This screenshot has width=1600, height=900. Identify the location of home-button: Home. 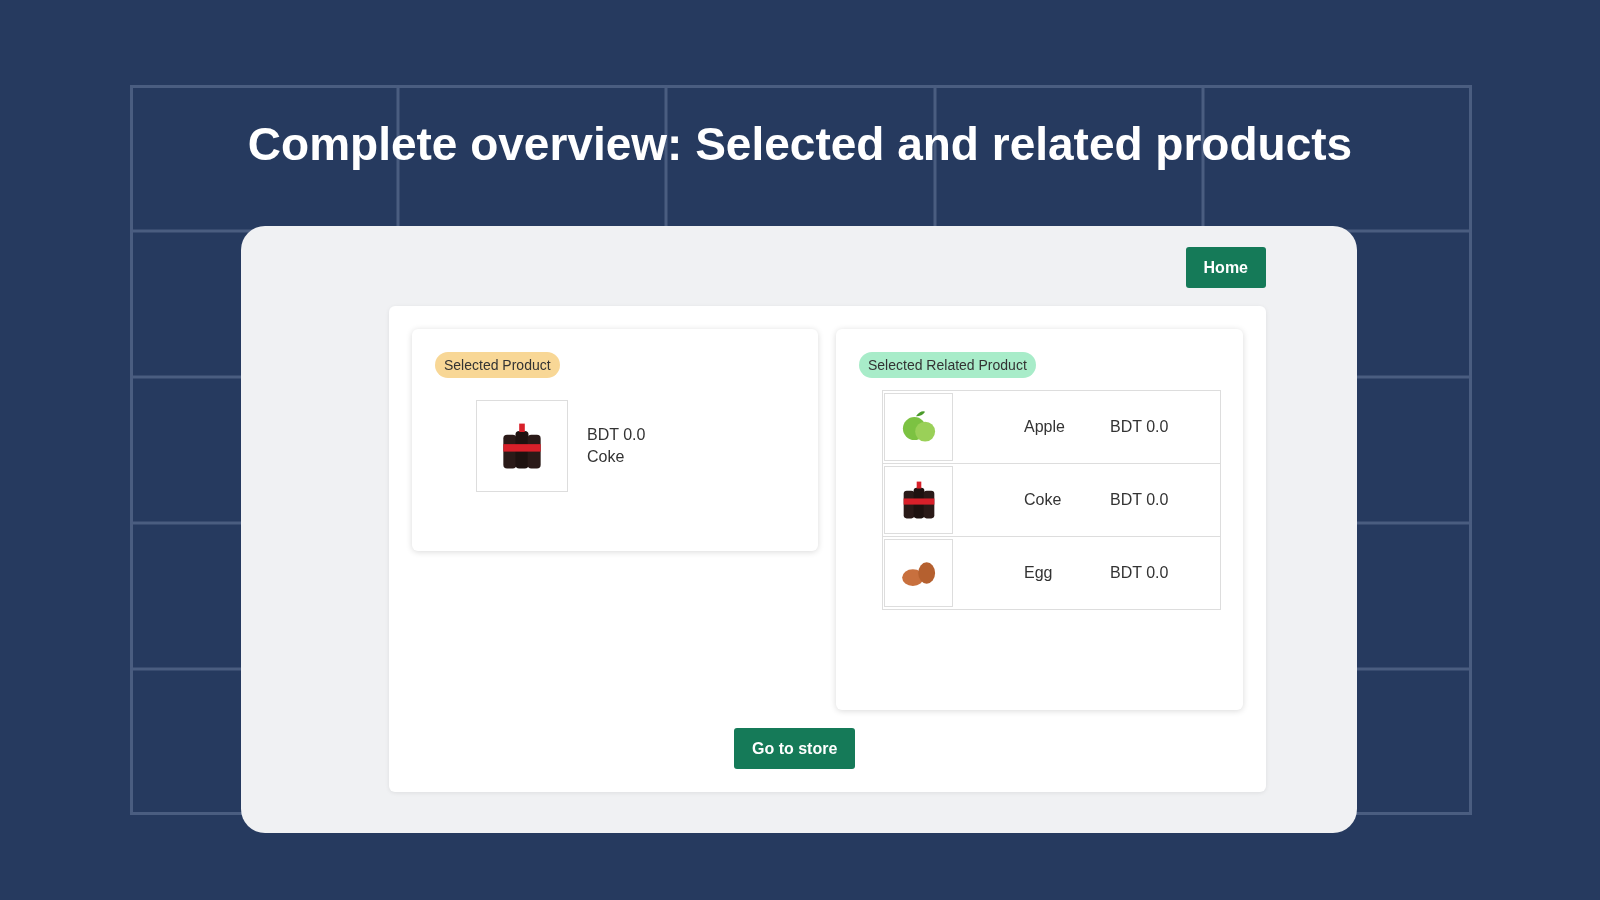
(1225, 267).